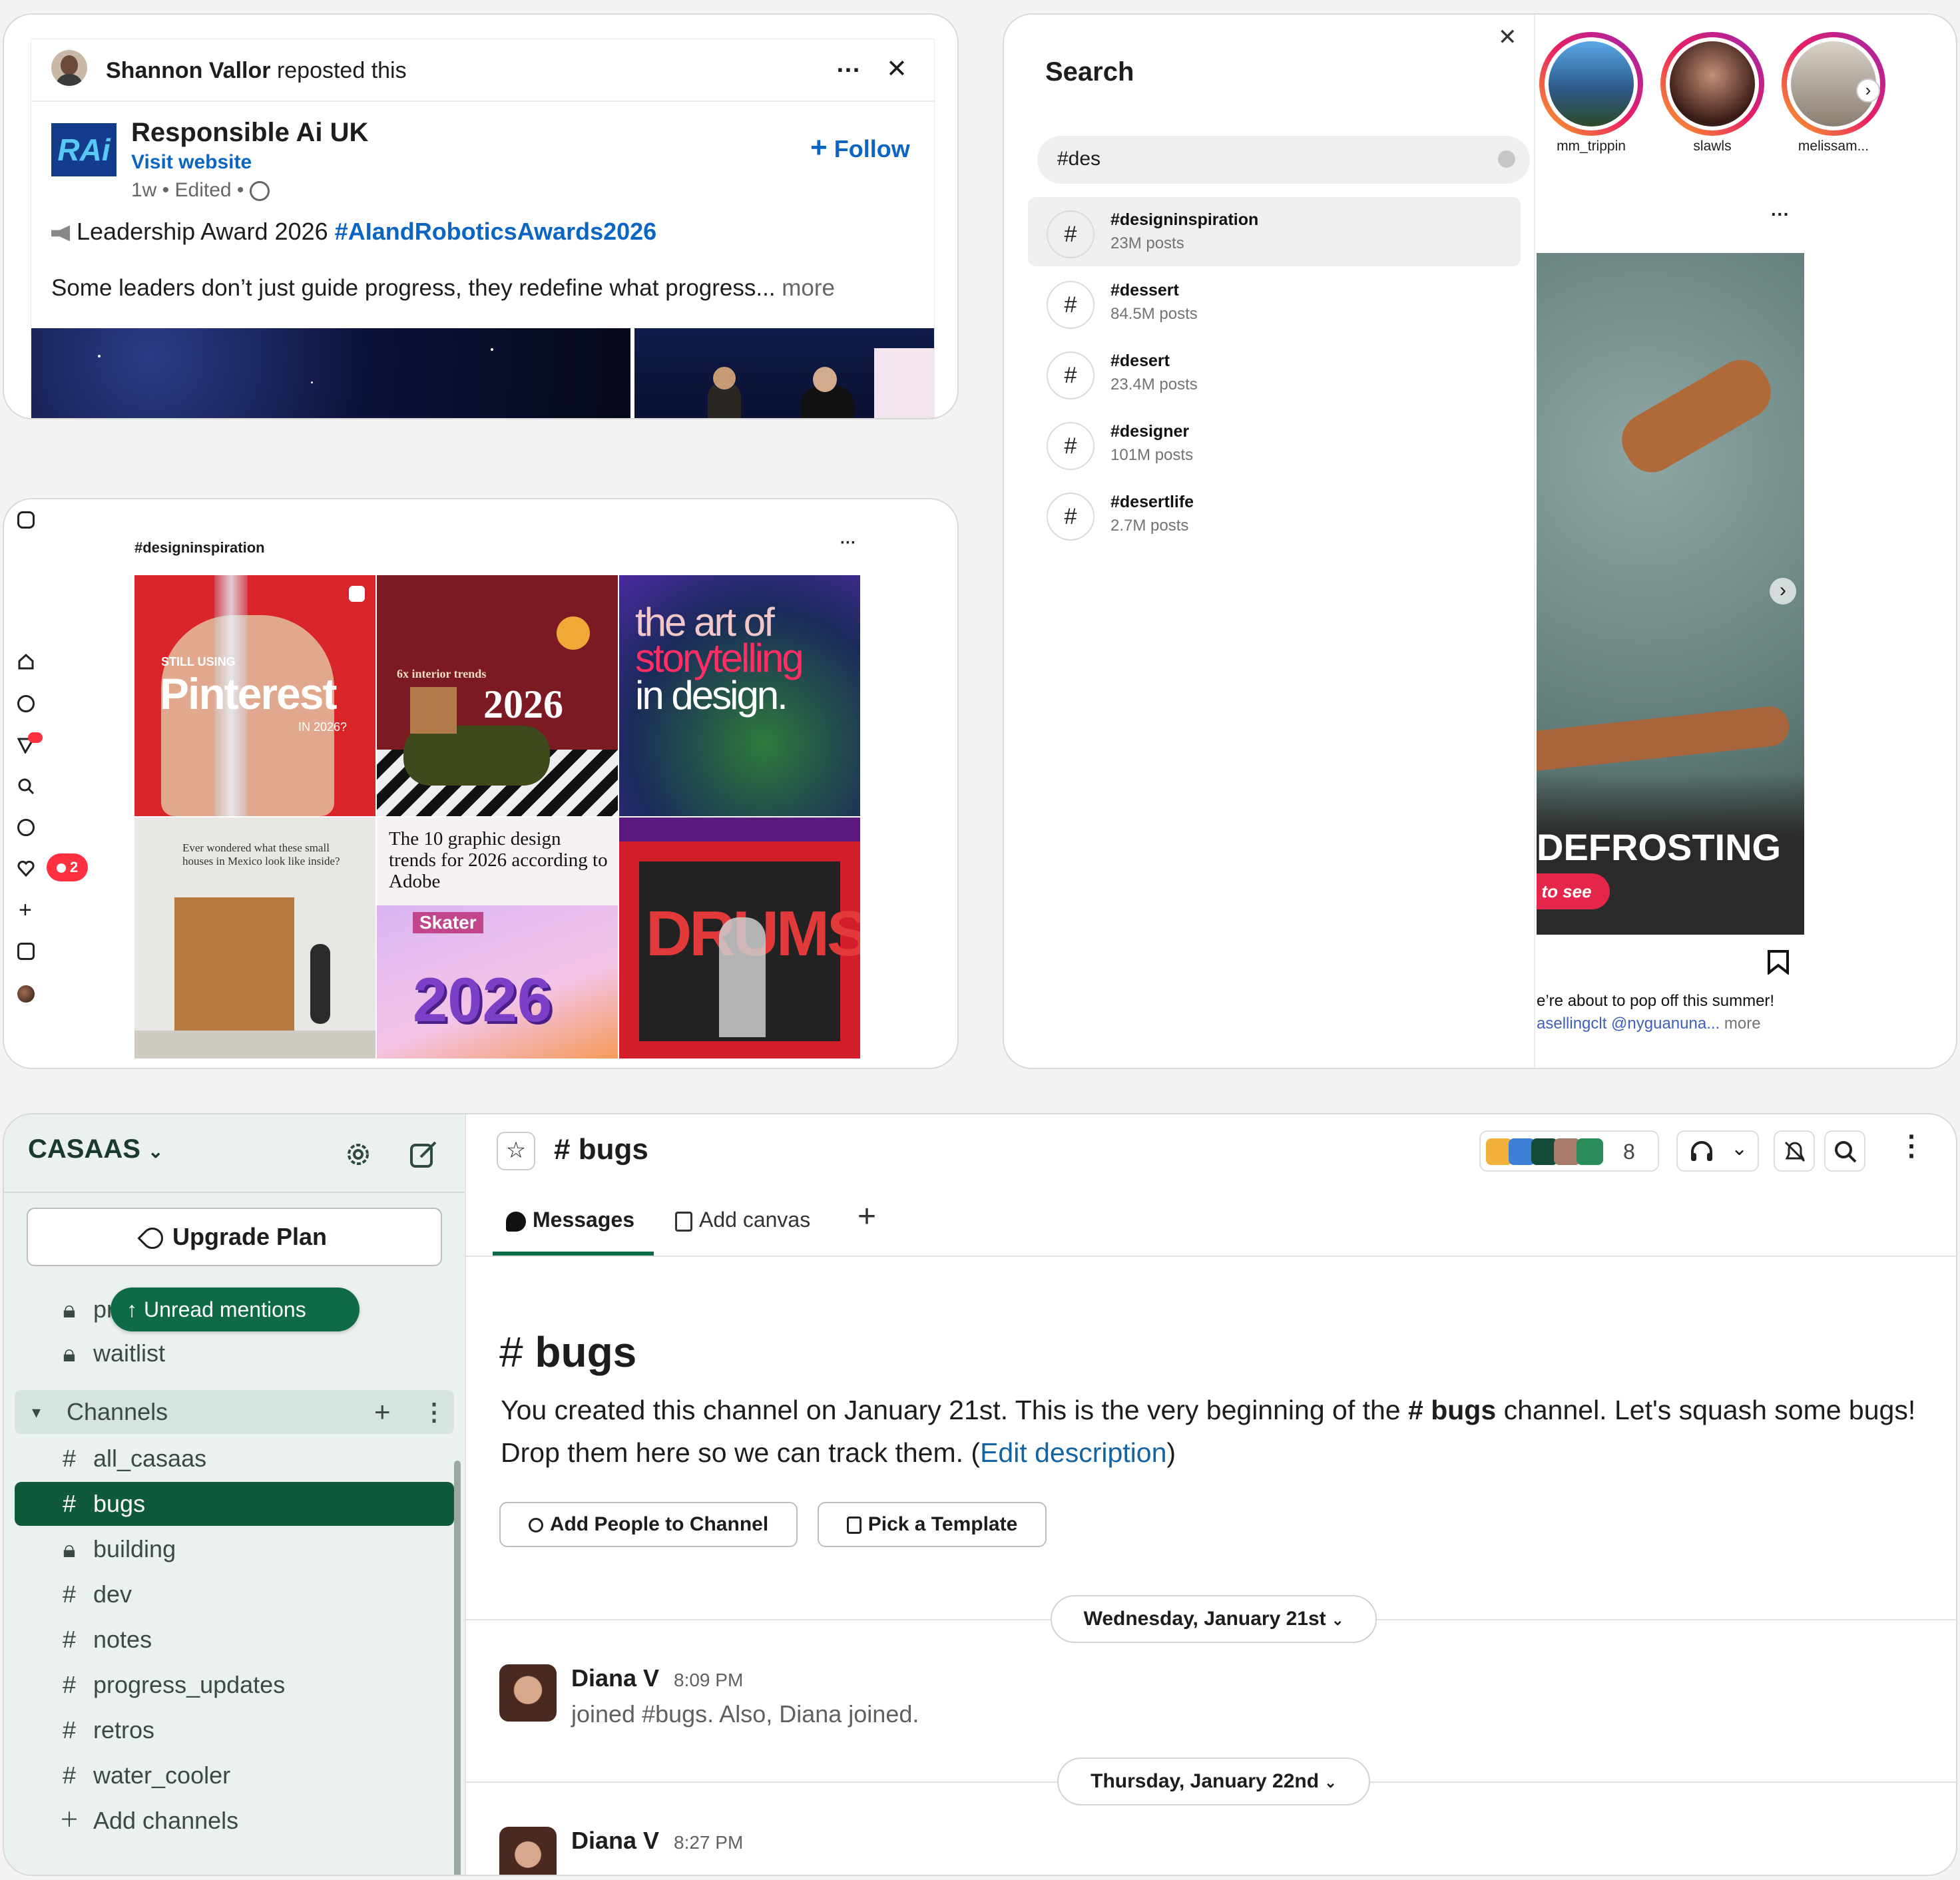 The image size is (1960, 1880). Describe the element at coordinates (860, 147) in the screenshot. I see `follow-button: + Follow` at that location.